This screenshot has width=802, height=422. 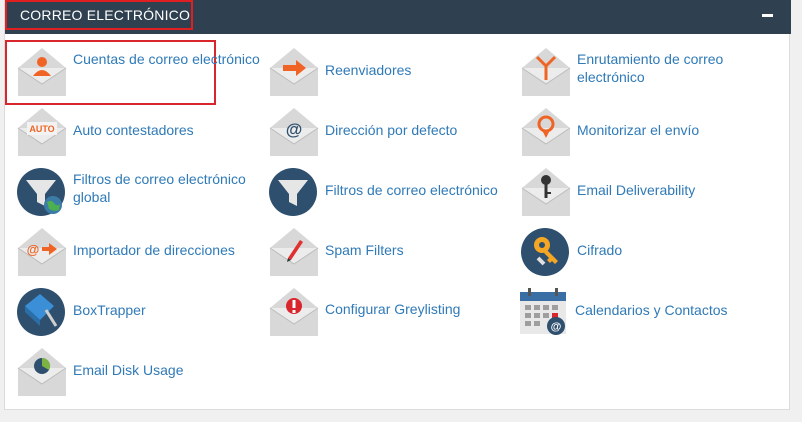 I want to click on item-spam-filters: Spam Filters, so click(x=393, y=256).